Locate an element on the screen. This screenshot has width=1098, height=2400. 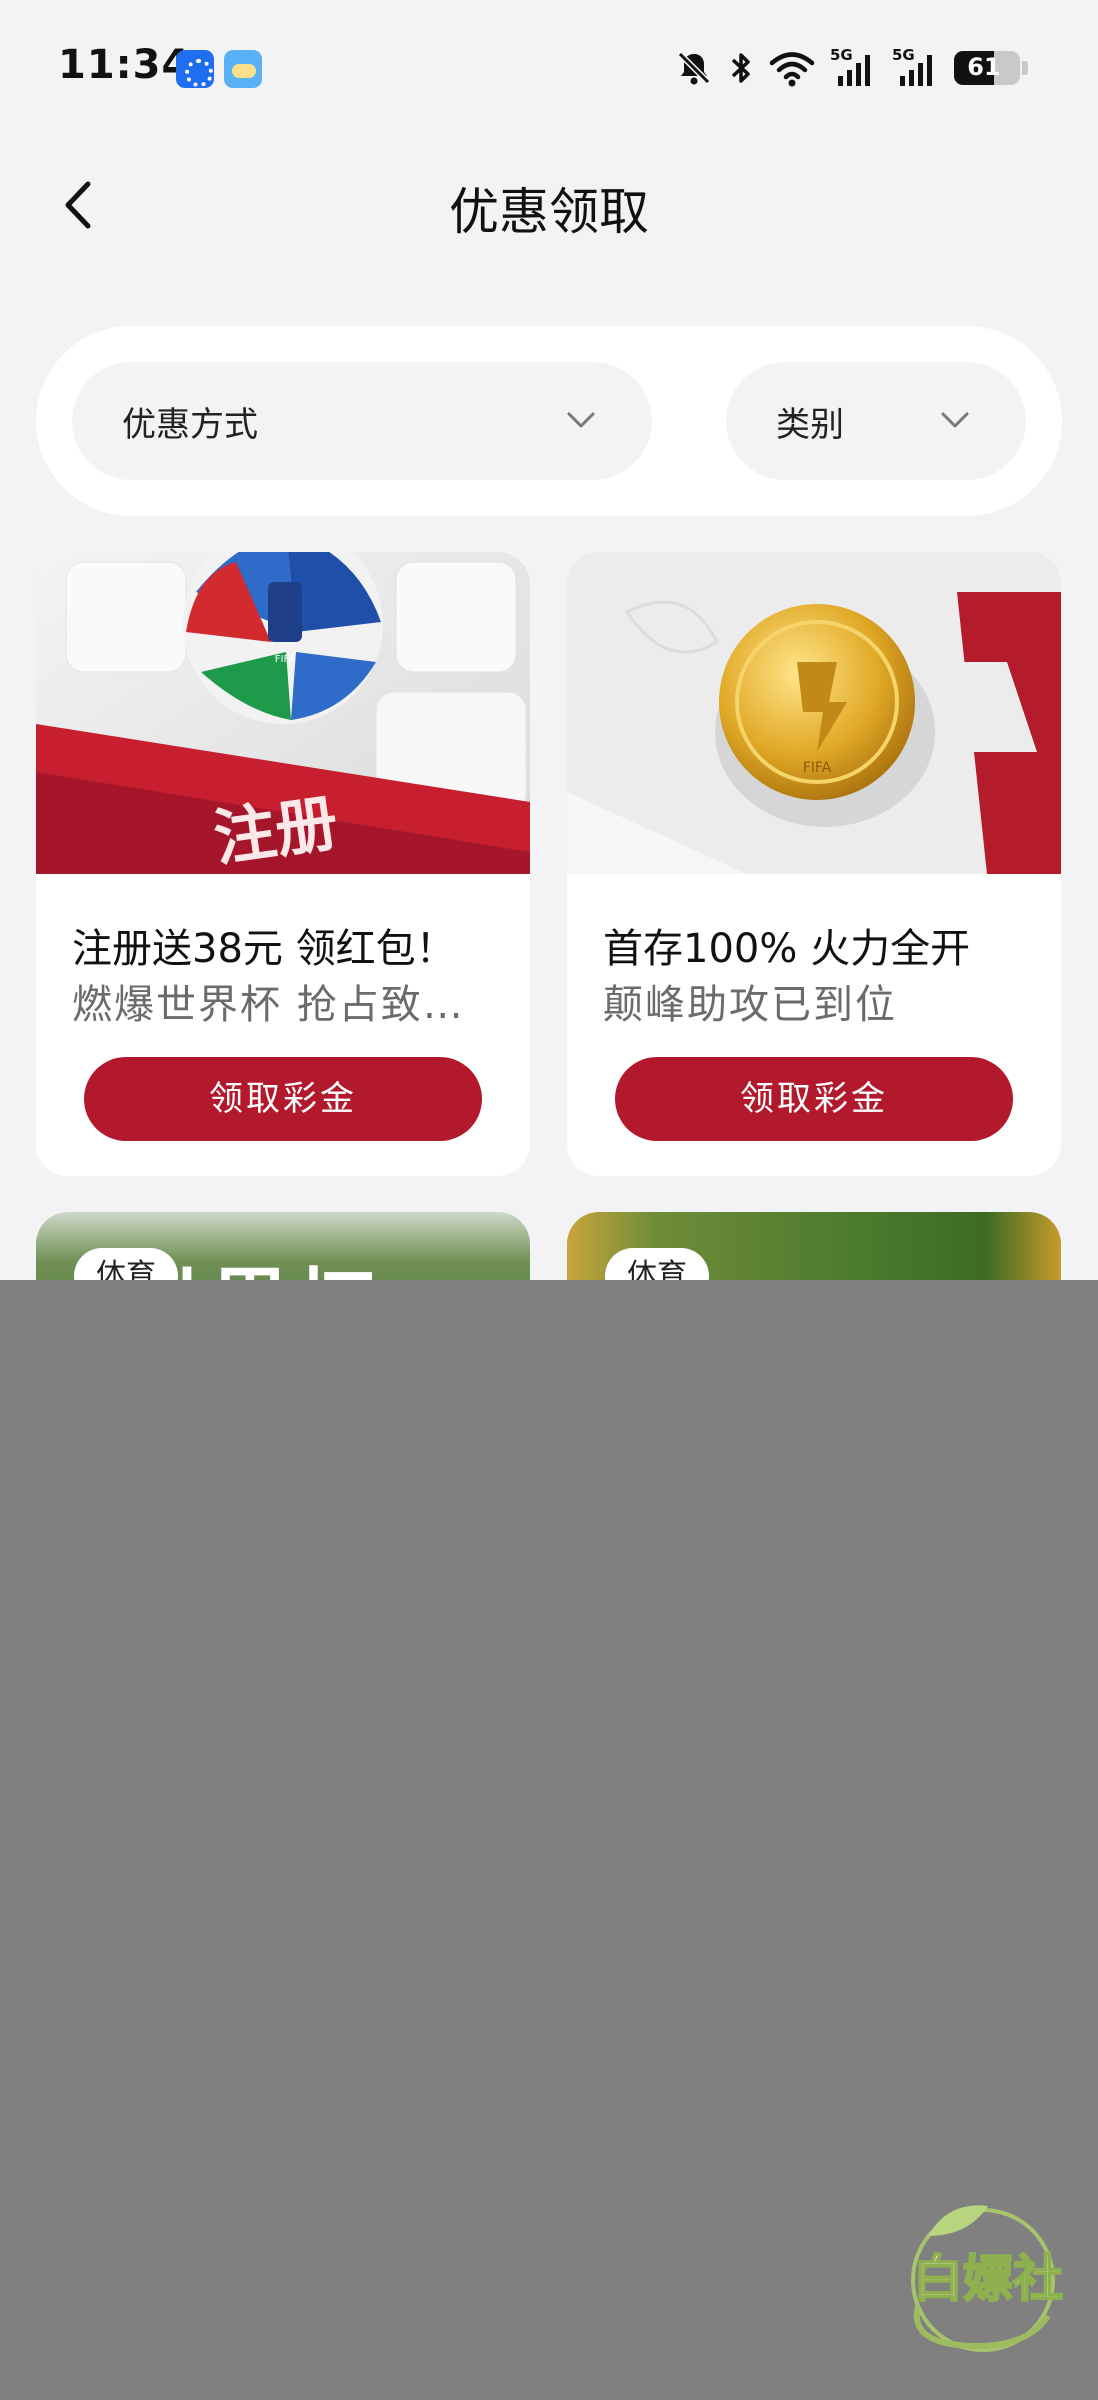
status-bar: 11:34 5G 5G 61 is located at coordinates (549, 60).